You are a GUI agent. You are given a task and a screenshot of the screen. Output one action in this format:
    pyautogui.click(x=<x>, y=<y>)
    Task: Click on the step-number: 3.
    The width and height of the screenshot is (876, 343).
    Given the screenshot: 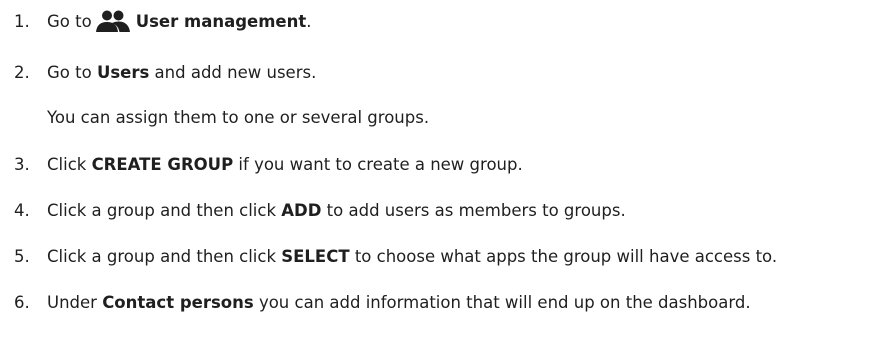 What is the action you would take?
    pyautogui.click(x=22, y=164)
    